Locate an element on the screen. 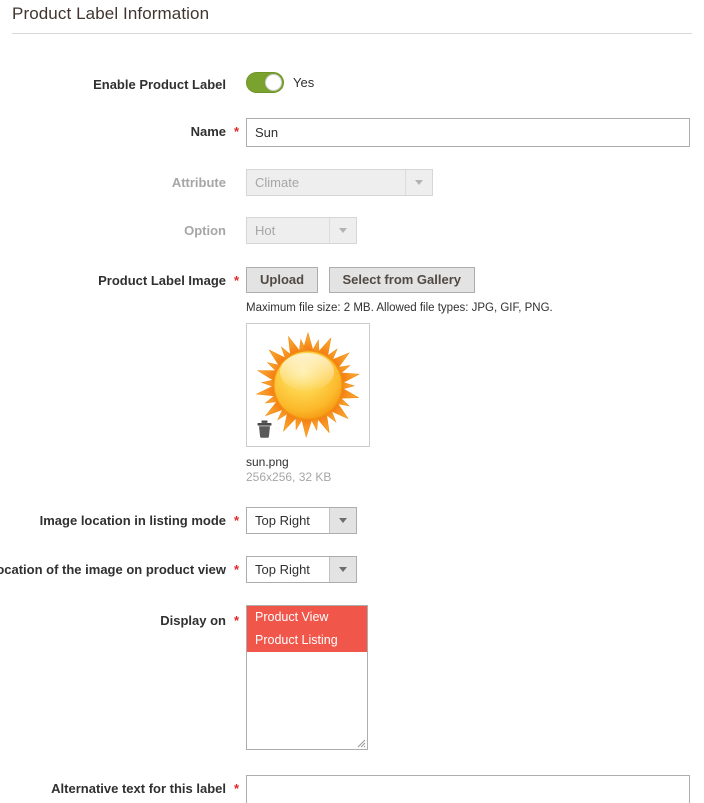  image-preview-thumbnail is located at coordinates (308, 385).